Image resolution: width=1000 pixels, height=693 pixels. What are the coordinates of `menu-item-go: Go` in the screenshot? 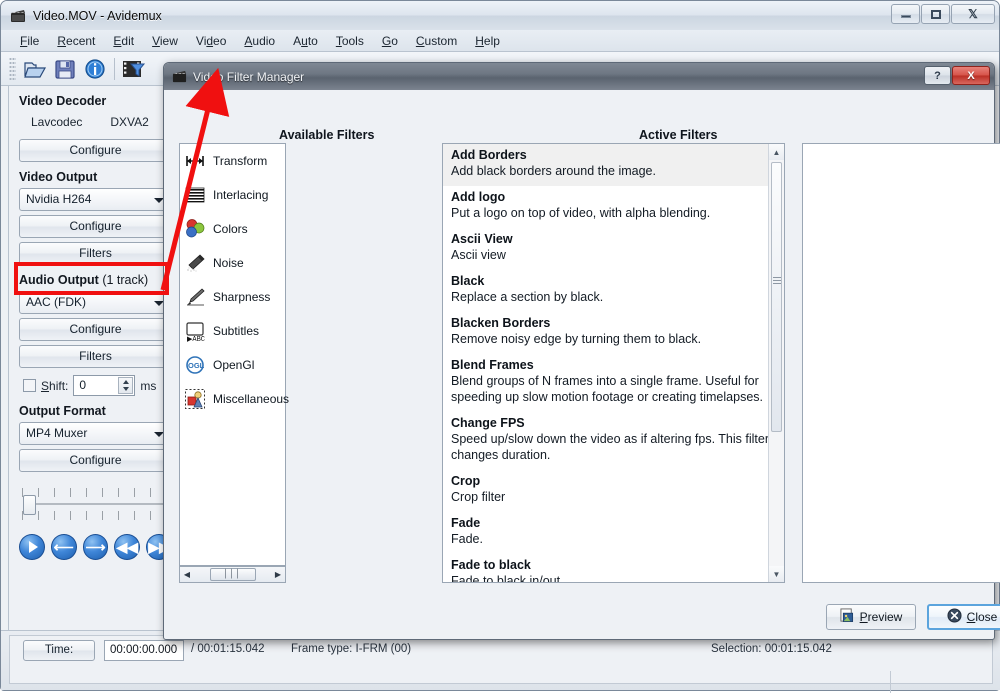 It's located at (390, 41).